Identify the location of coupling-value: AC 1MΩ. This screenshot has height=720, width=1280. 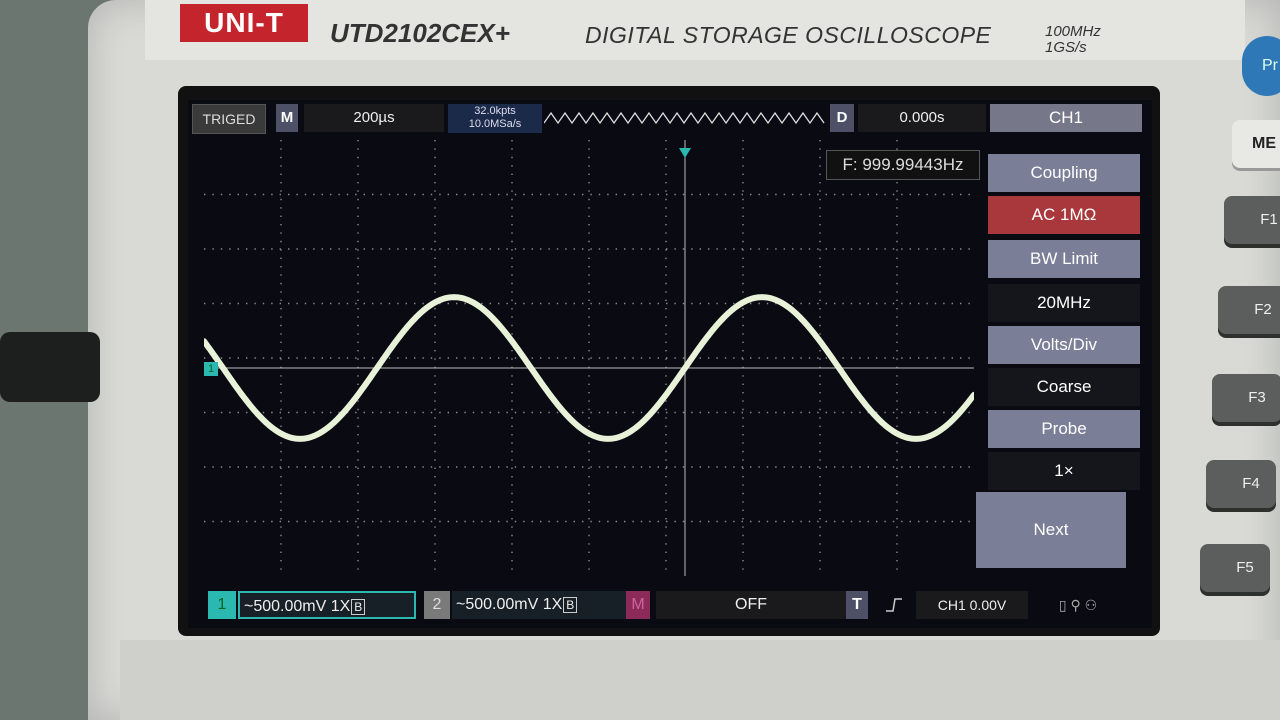
(1064, 215).